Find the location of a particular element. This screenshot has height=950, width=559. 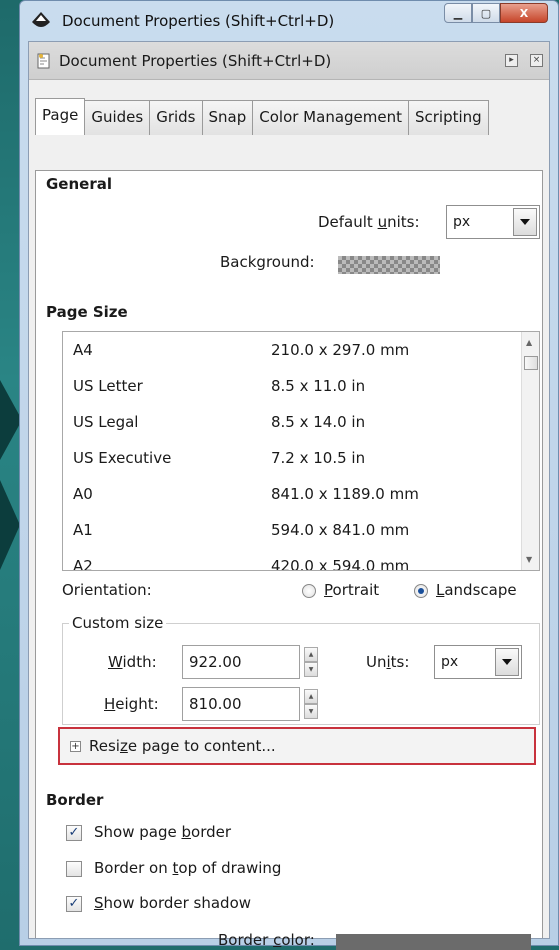

show-border-shadow-label: Show border shadow is located at coordinates (172, 903).